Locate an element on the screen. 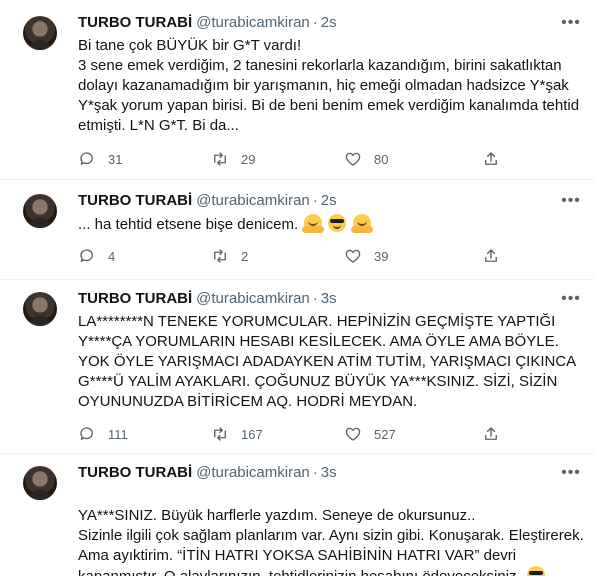  tweet-text: ... ha tehtid etsene bişe denicem. is located at coordinates (188, 224).